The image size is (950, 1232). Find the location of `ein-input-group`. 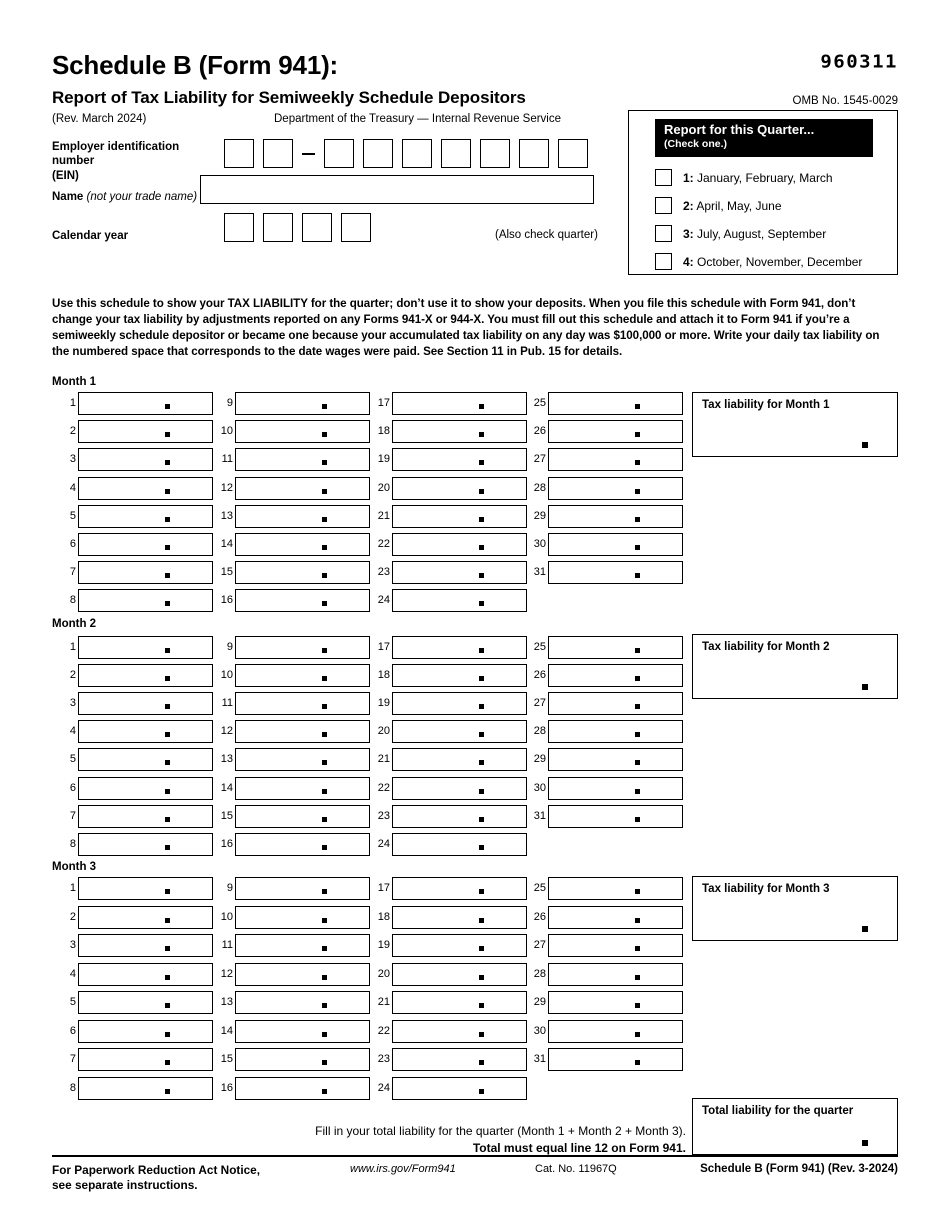

ein-input-group is located at coordinates (410, 153).